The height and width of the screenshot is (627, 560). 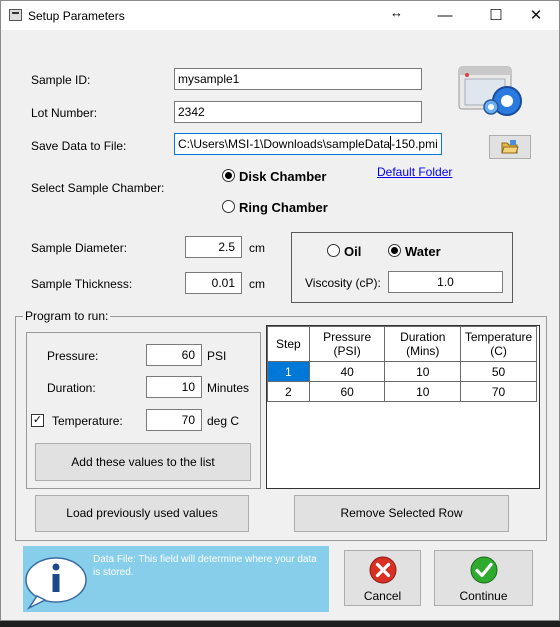 What do you see at coordinates (228, 388) in the screenshot?
I see `duration-unit: Minutes` at bounding box center [228, 388].